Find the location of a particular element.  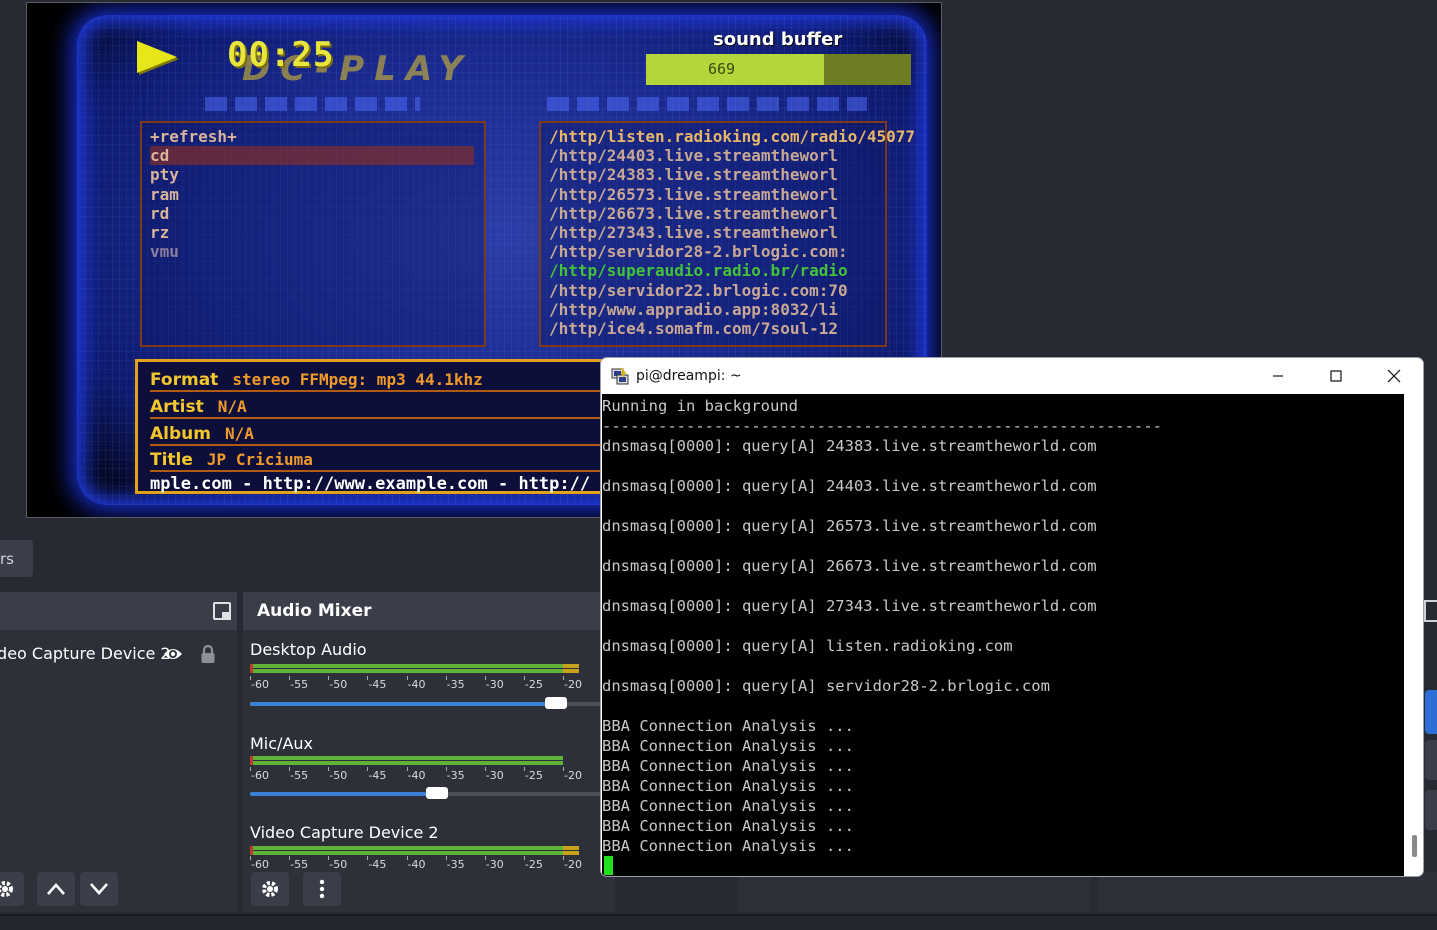

playlist-item: /http/26573.live.streamtheworl is located at coordinates (714, 194).